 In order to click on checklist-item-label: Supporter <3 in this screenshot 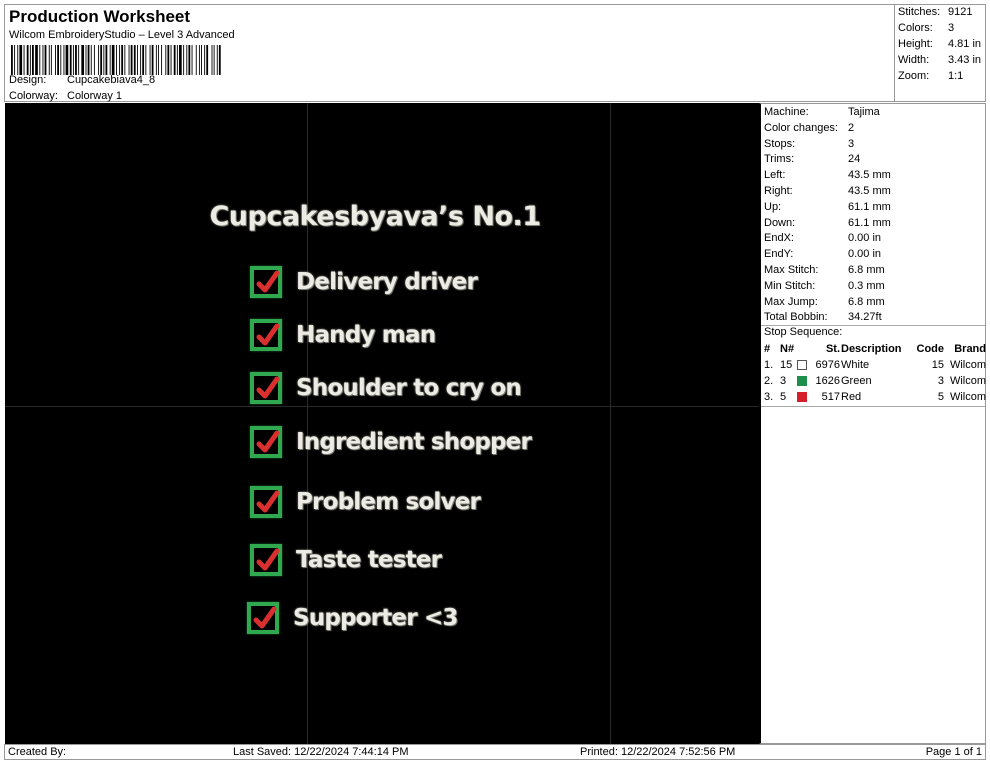, I will do `click(375, 618)`.